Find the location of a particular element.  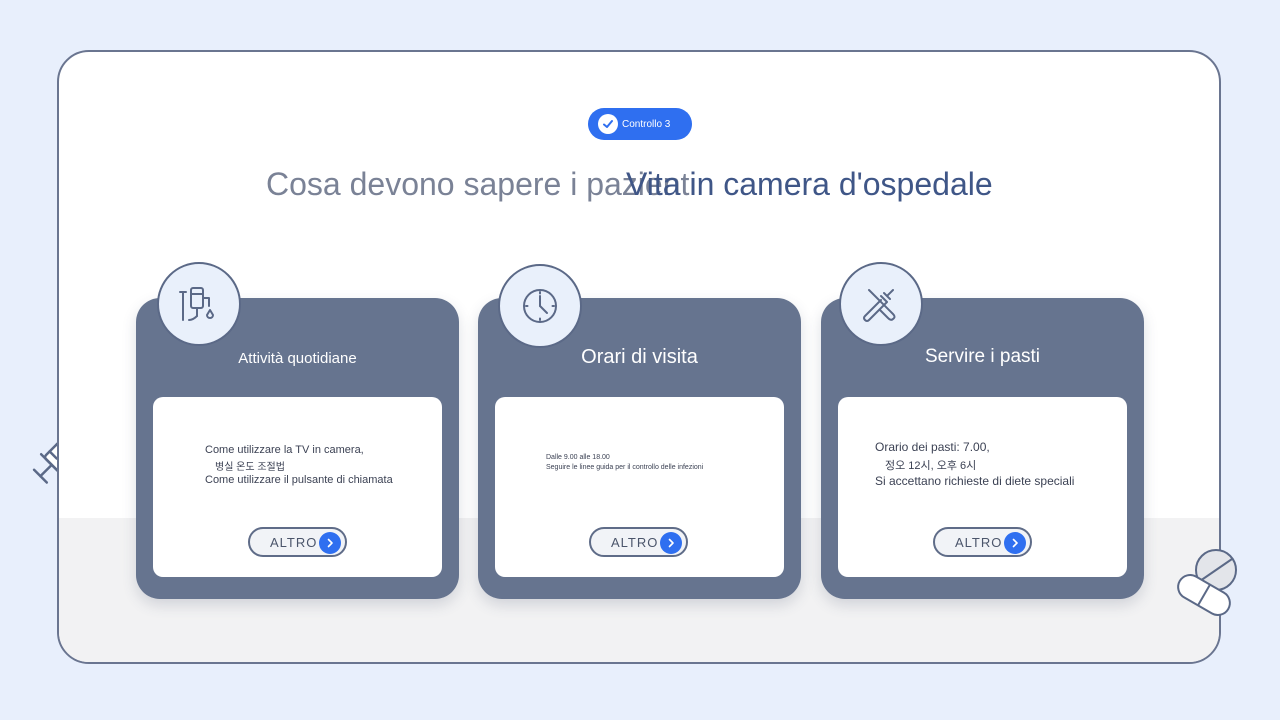

badge-label: Controllo 3 is located at coordinates (646, 124).